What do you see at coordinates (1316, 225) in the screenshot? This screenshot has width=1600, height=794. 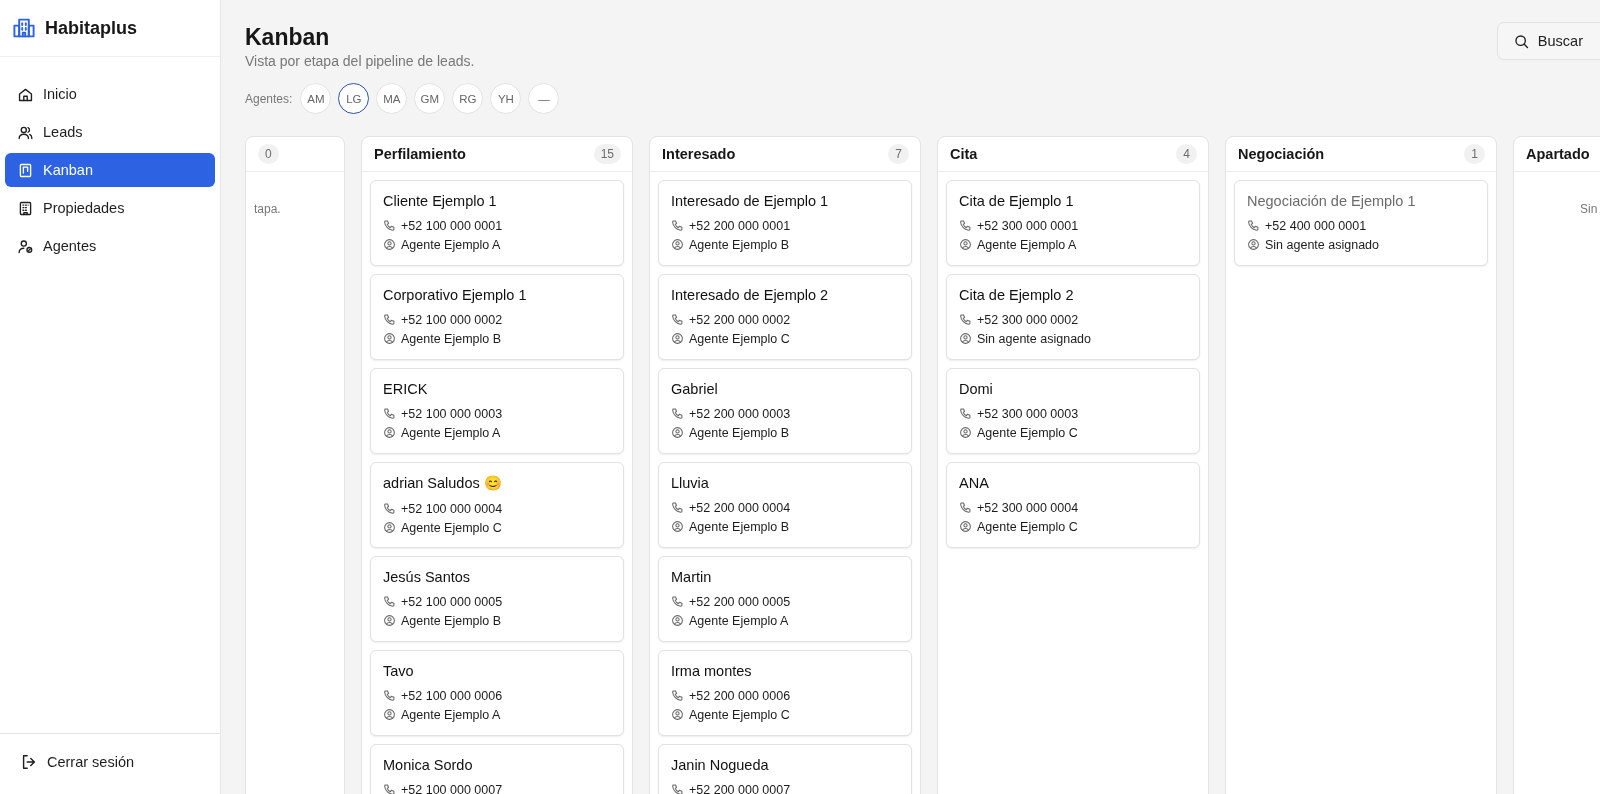 I see `lead-phone: +52 400 000 0001` at bounding box center [1316, 225].